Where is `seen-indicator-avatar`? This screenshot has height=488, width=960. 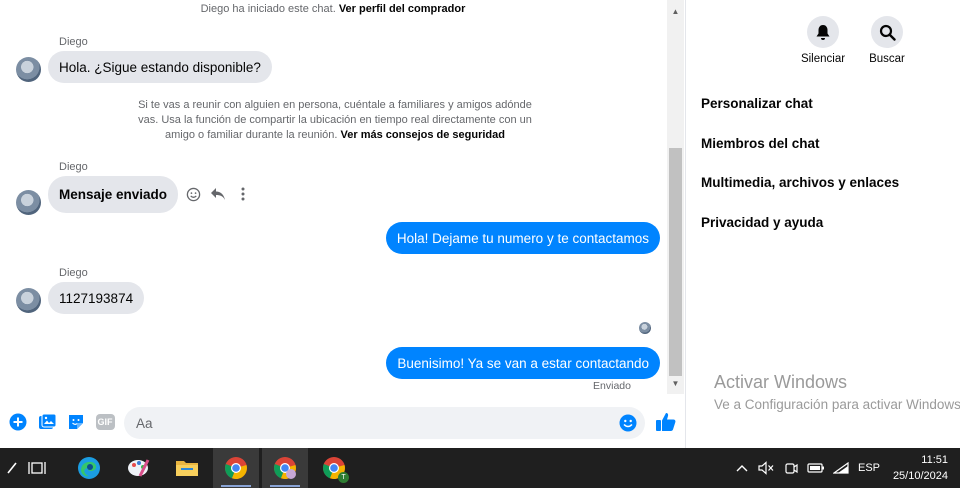
seen-indicator-avatar is located at coordinates (645, 328).